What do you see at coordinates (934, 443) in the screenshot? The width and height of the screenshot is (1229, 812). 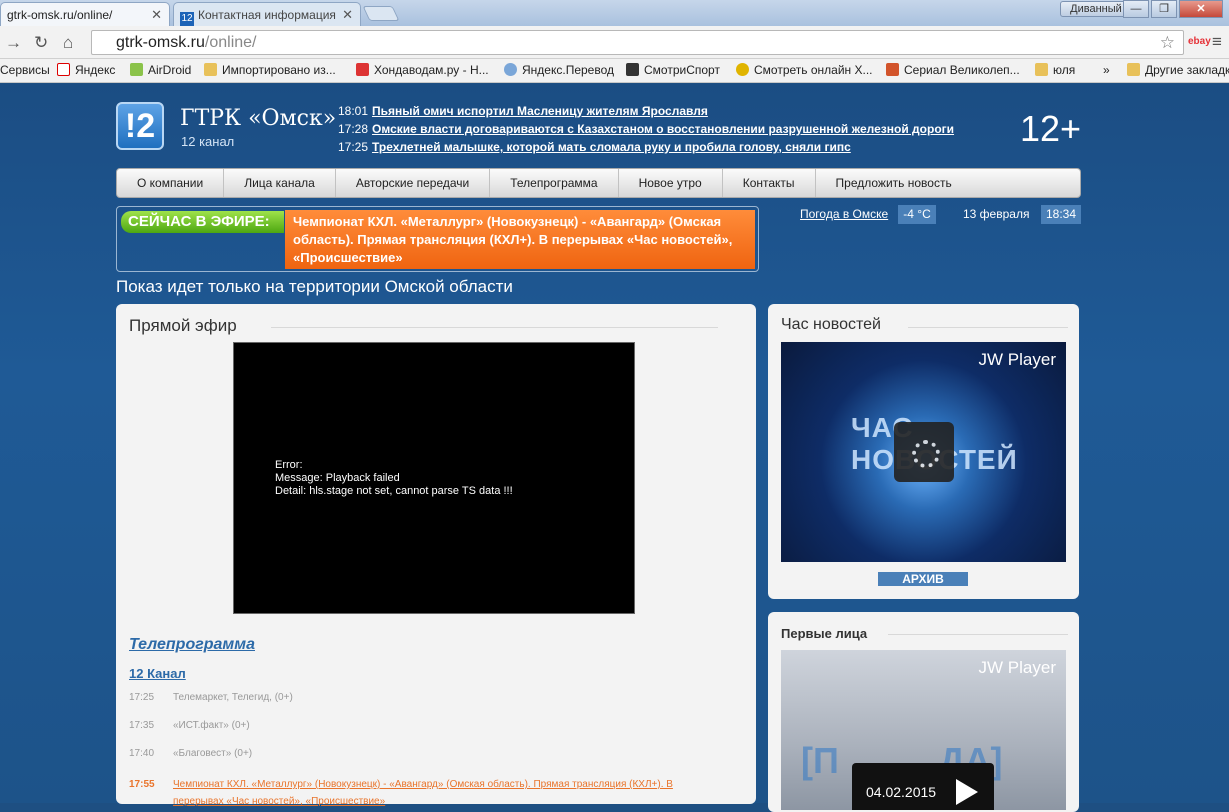 I see `video-title-graphic: ЧАС НОВОСТЕЙ` at bounding box center [934, 443].